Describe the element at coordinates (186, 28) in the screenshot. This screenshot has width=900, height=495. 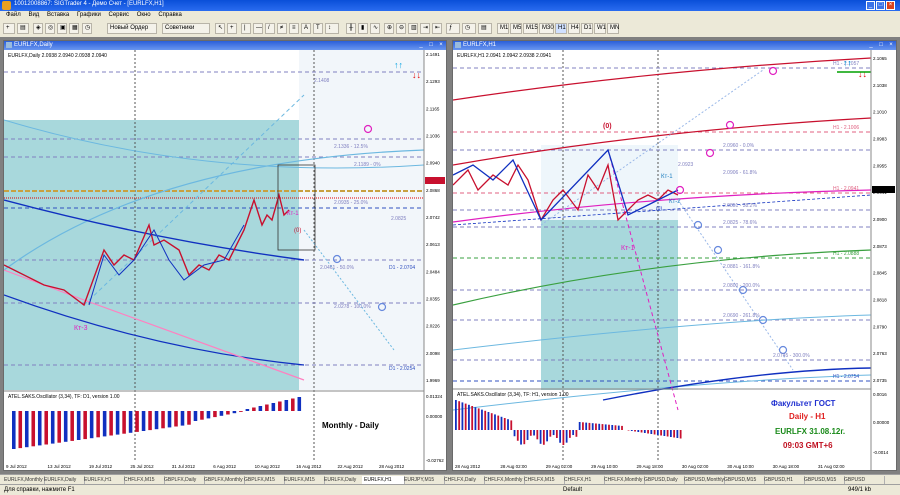
I see `expert-advisors-button: Советники` at that location.